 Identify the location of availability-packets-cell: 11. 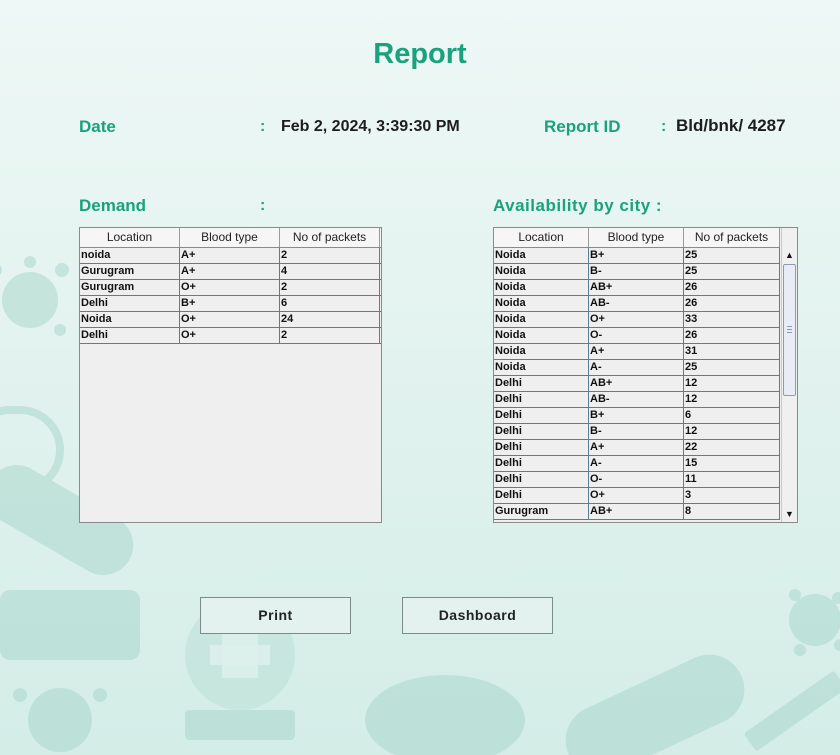
(732, 479).